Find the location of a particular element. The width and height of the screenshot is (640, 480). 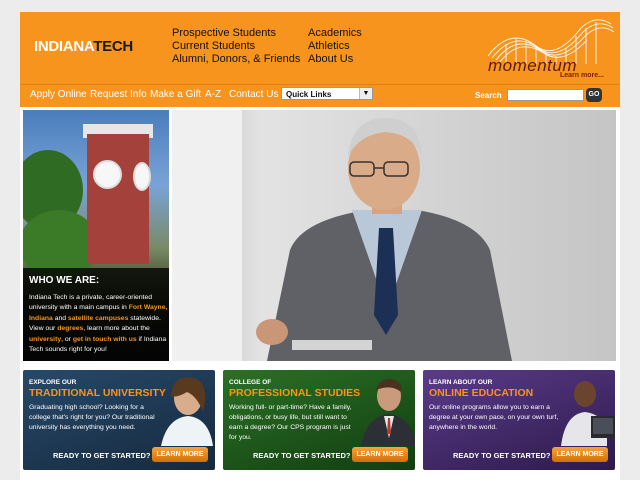

card-eyebrow: LEARN ABOUT OUR is located at coordinates (461, 382).